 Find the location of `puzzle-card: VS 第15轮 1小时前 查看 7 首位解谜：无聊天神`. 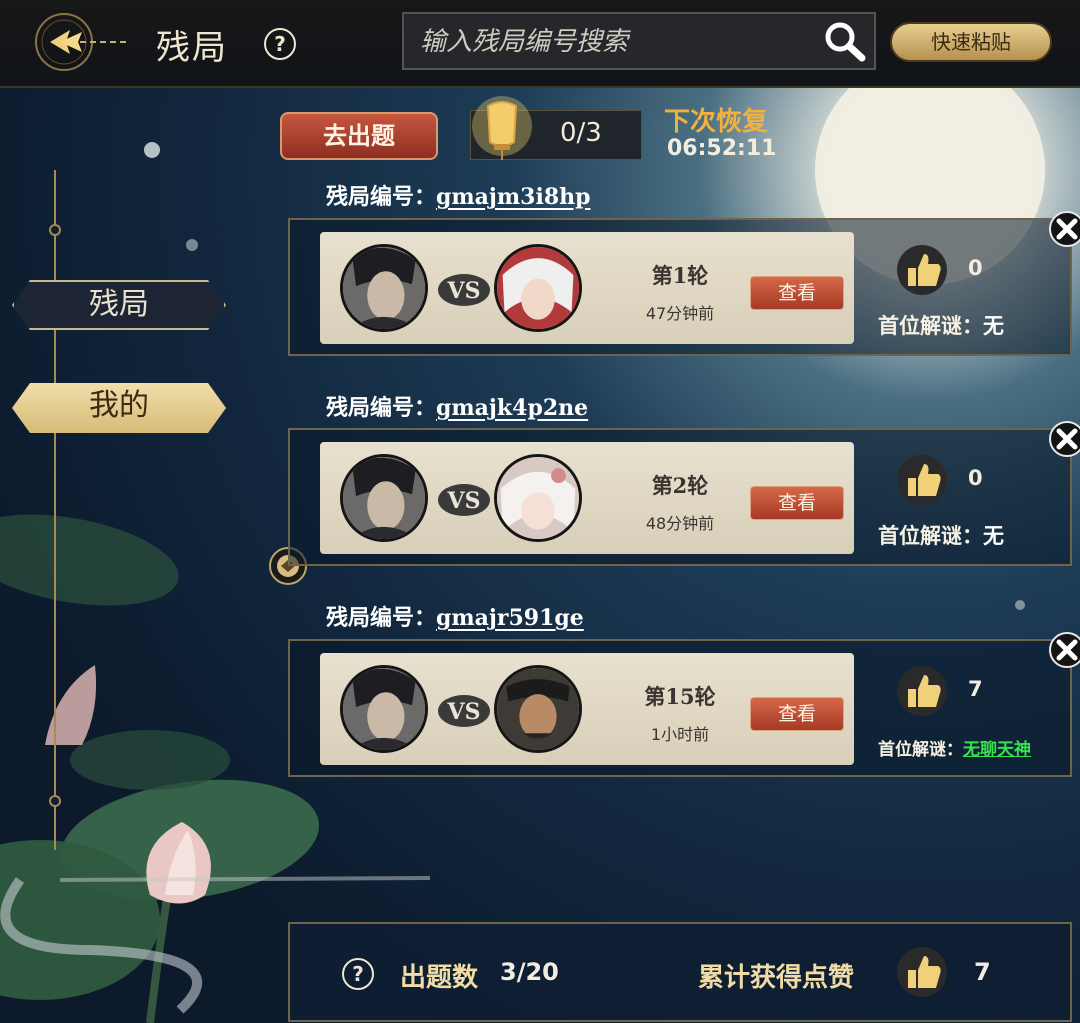

puzzle-card: VS 第15轮 1小时前 查看 7 首位解谜：无聊天神 is located at coordinates (684, 704).